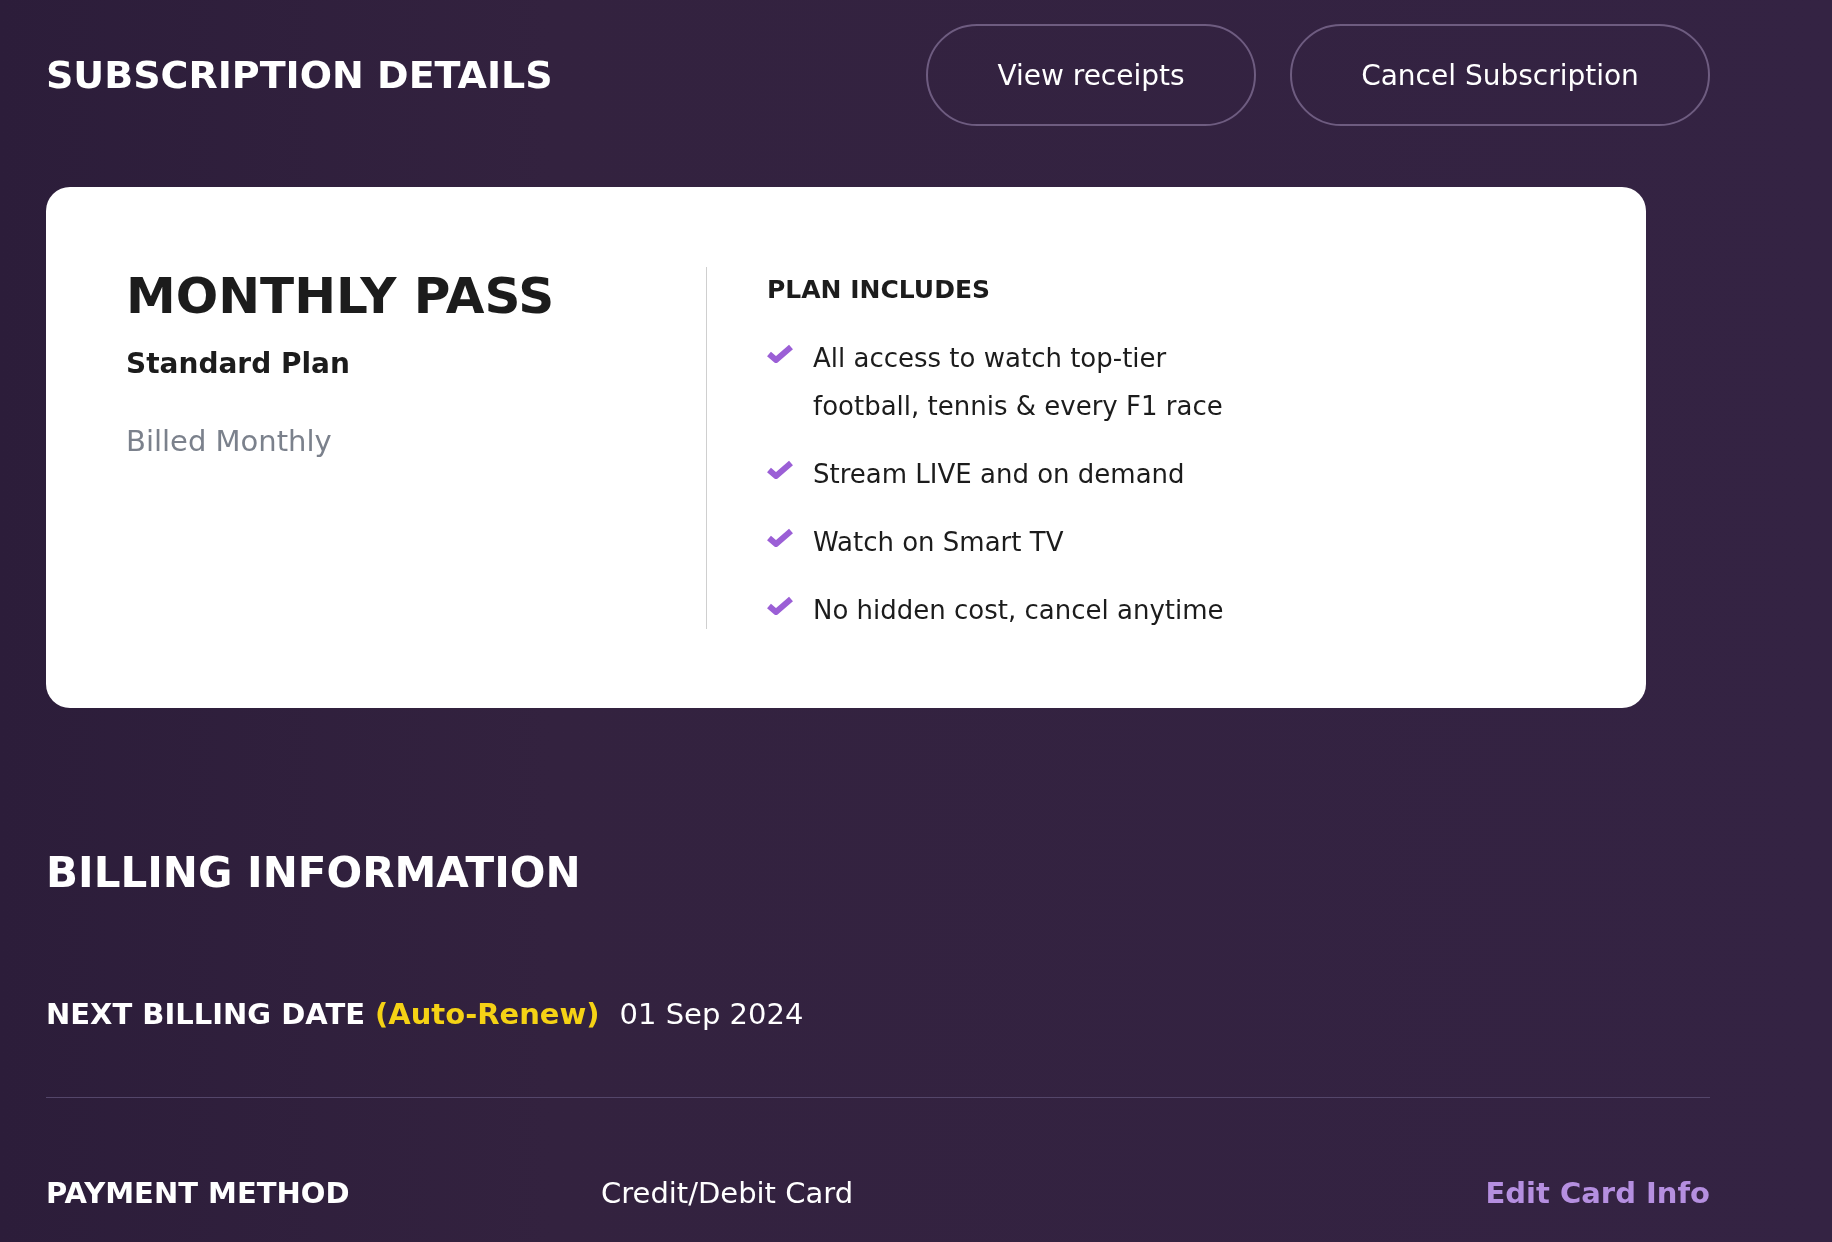  I want to click on plan-name: MONTHLY PASS, so click(341, 296).